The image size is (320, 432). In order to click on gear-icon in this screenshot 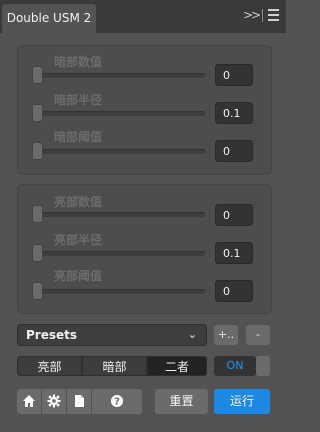, I will do `click(54, 401)`.